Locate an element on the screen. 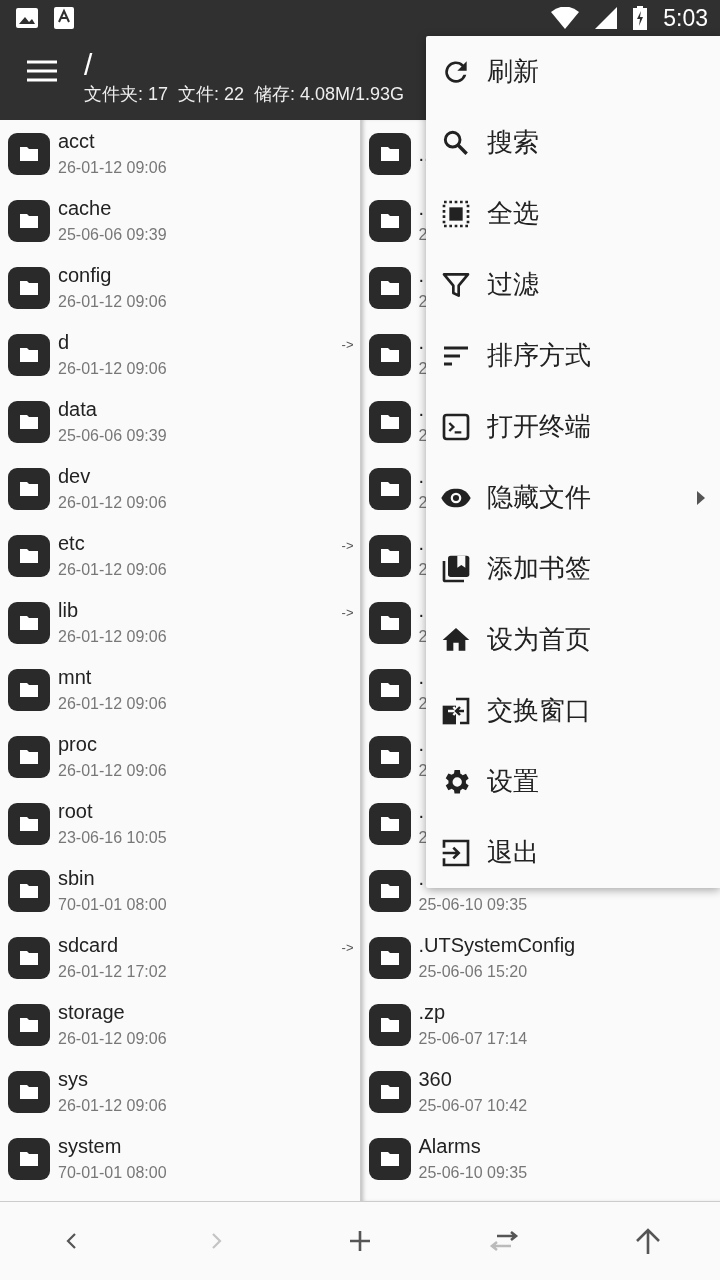 The width and height of the screenshot is (720, 1280). current-path: / is located at coordinates (89, 65).